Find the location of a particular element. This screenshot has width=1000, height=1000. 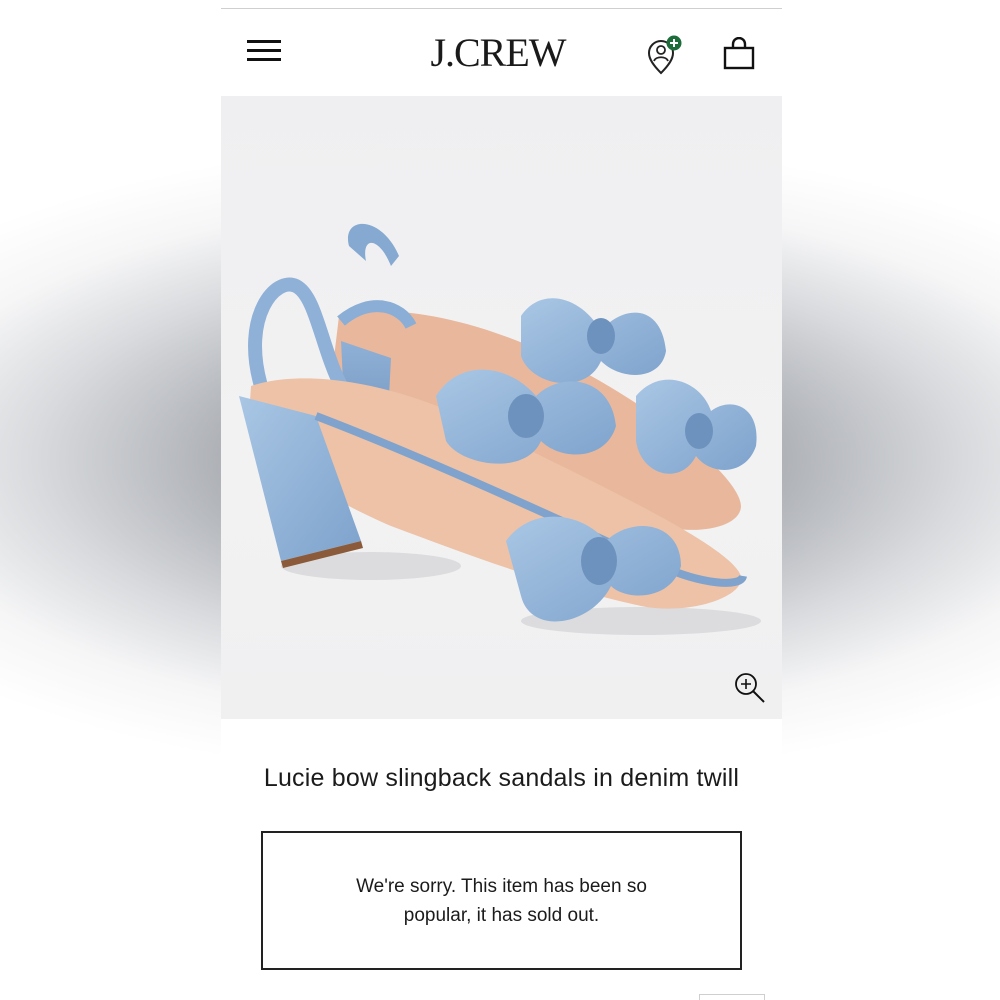

rewards-button is located at coordinates (665, 56).